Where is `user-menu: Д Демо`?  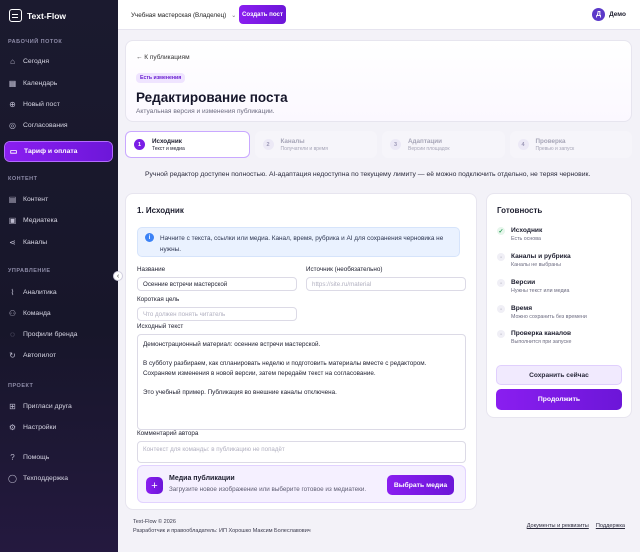
user-menu: Д Демо is located at coordinates (609, 14).